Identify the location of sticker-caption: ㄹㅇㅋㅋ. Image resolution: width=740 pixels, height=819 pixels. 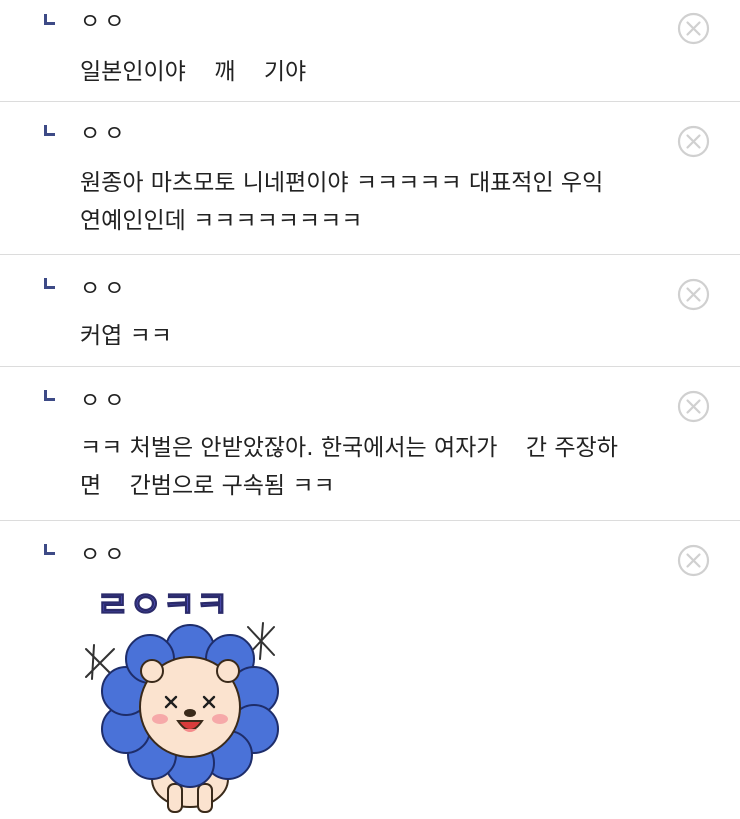
(162, 605).